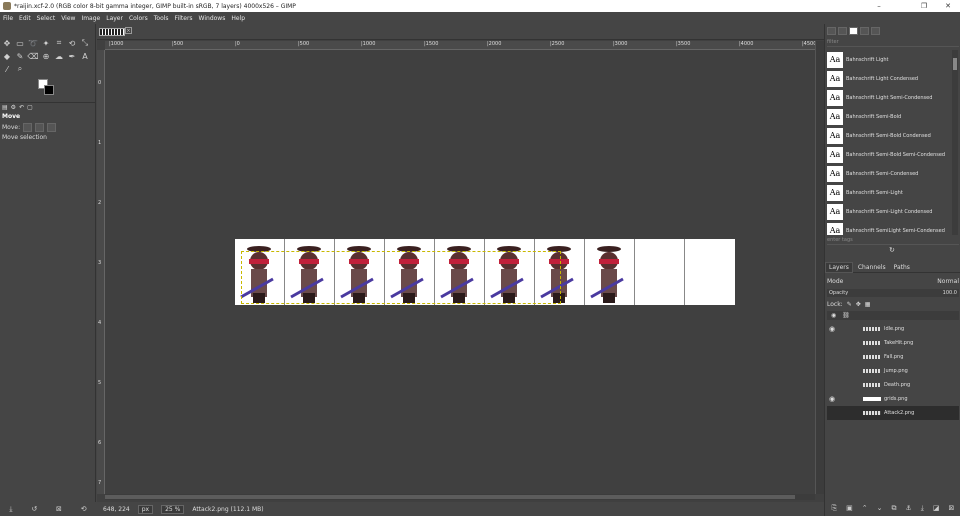 The height and width of the screenshot is (516, 960). Describe the element at coordinates (138, 18) in the screenshot. I see `menu-colors: Colors` at that location.